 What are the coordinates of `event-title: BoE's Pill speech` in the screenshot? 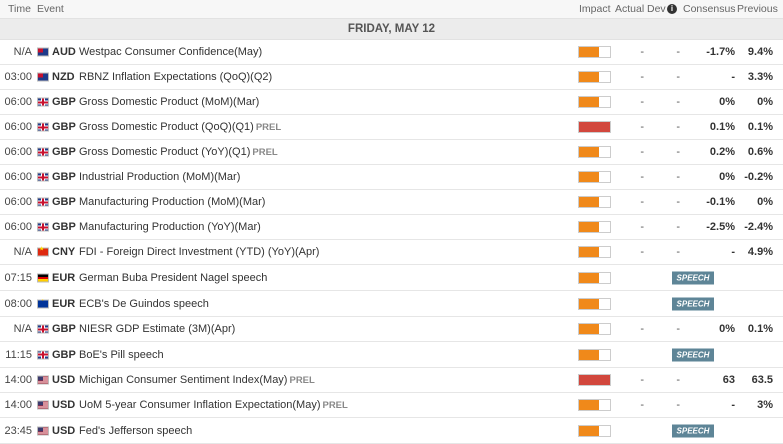 It's located at (121, 355).